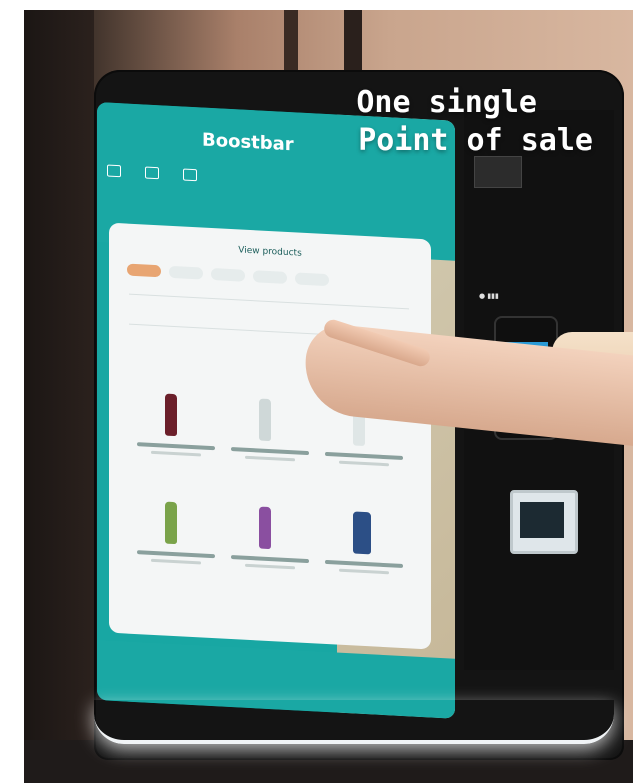  Describe the element at coordinates (248, 142) in the screenshot. I see `brand-logo: Boostbar` at that location.